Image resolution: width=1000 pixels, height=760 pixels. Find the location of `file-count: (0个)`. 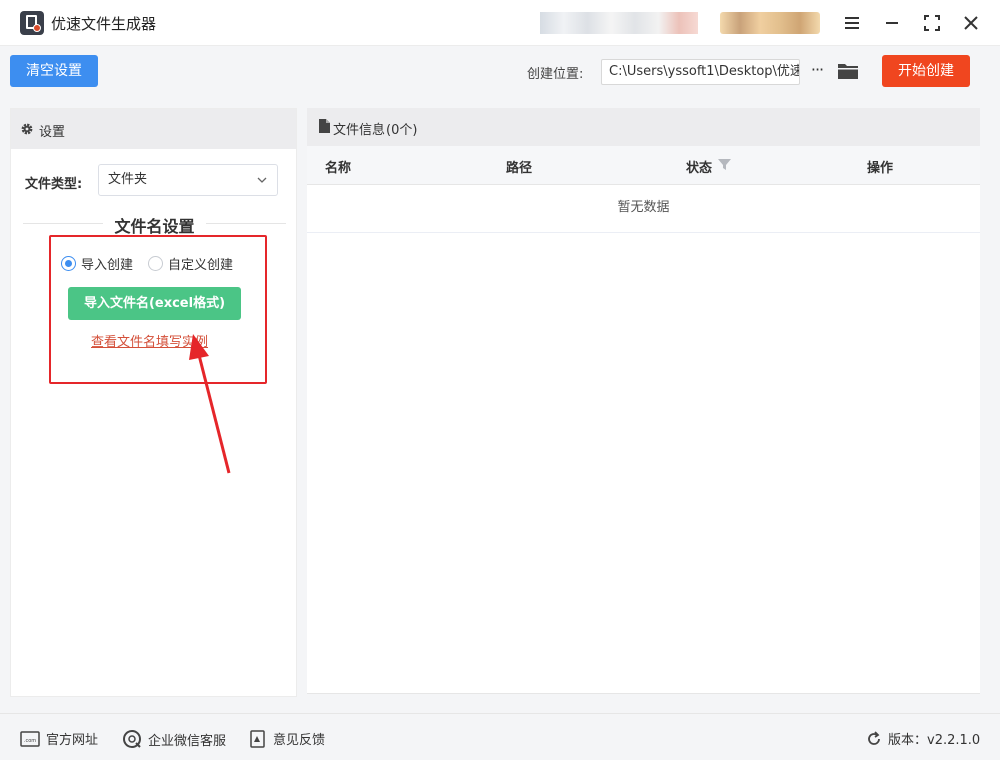

file-count: (0个) is located at coordinates (402, 130).